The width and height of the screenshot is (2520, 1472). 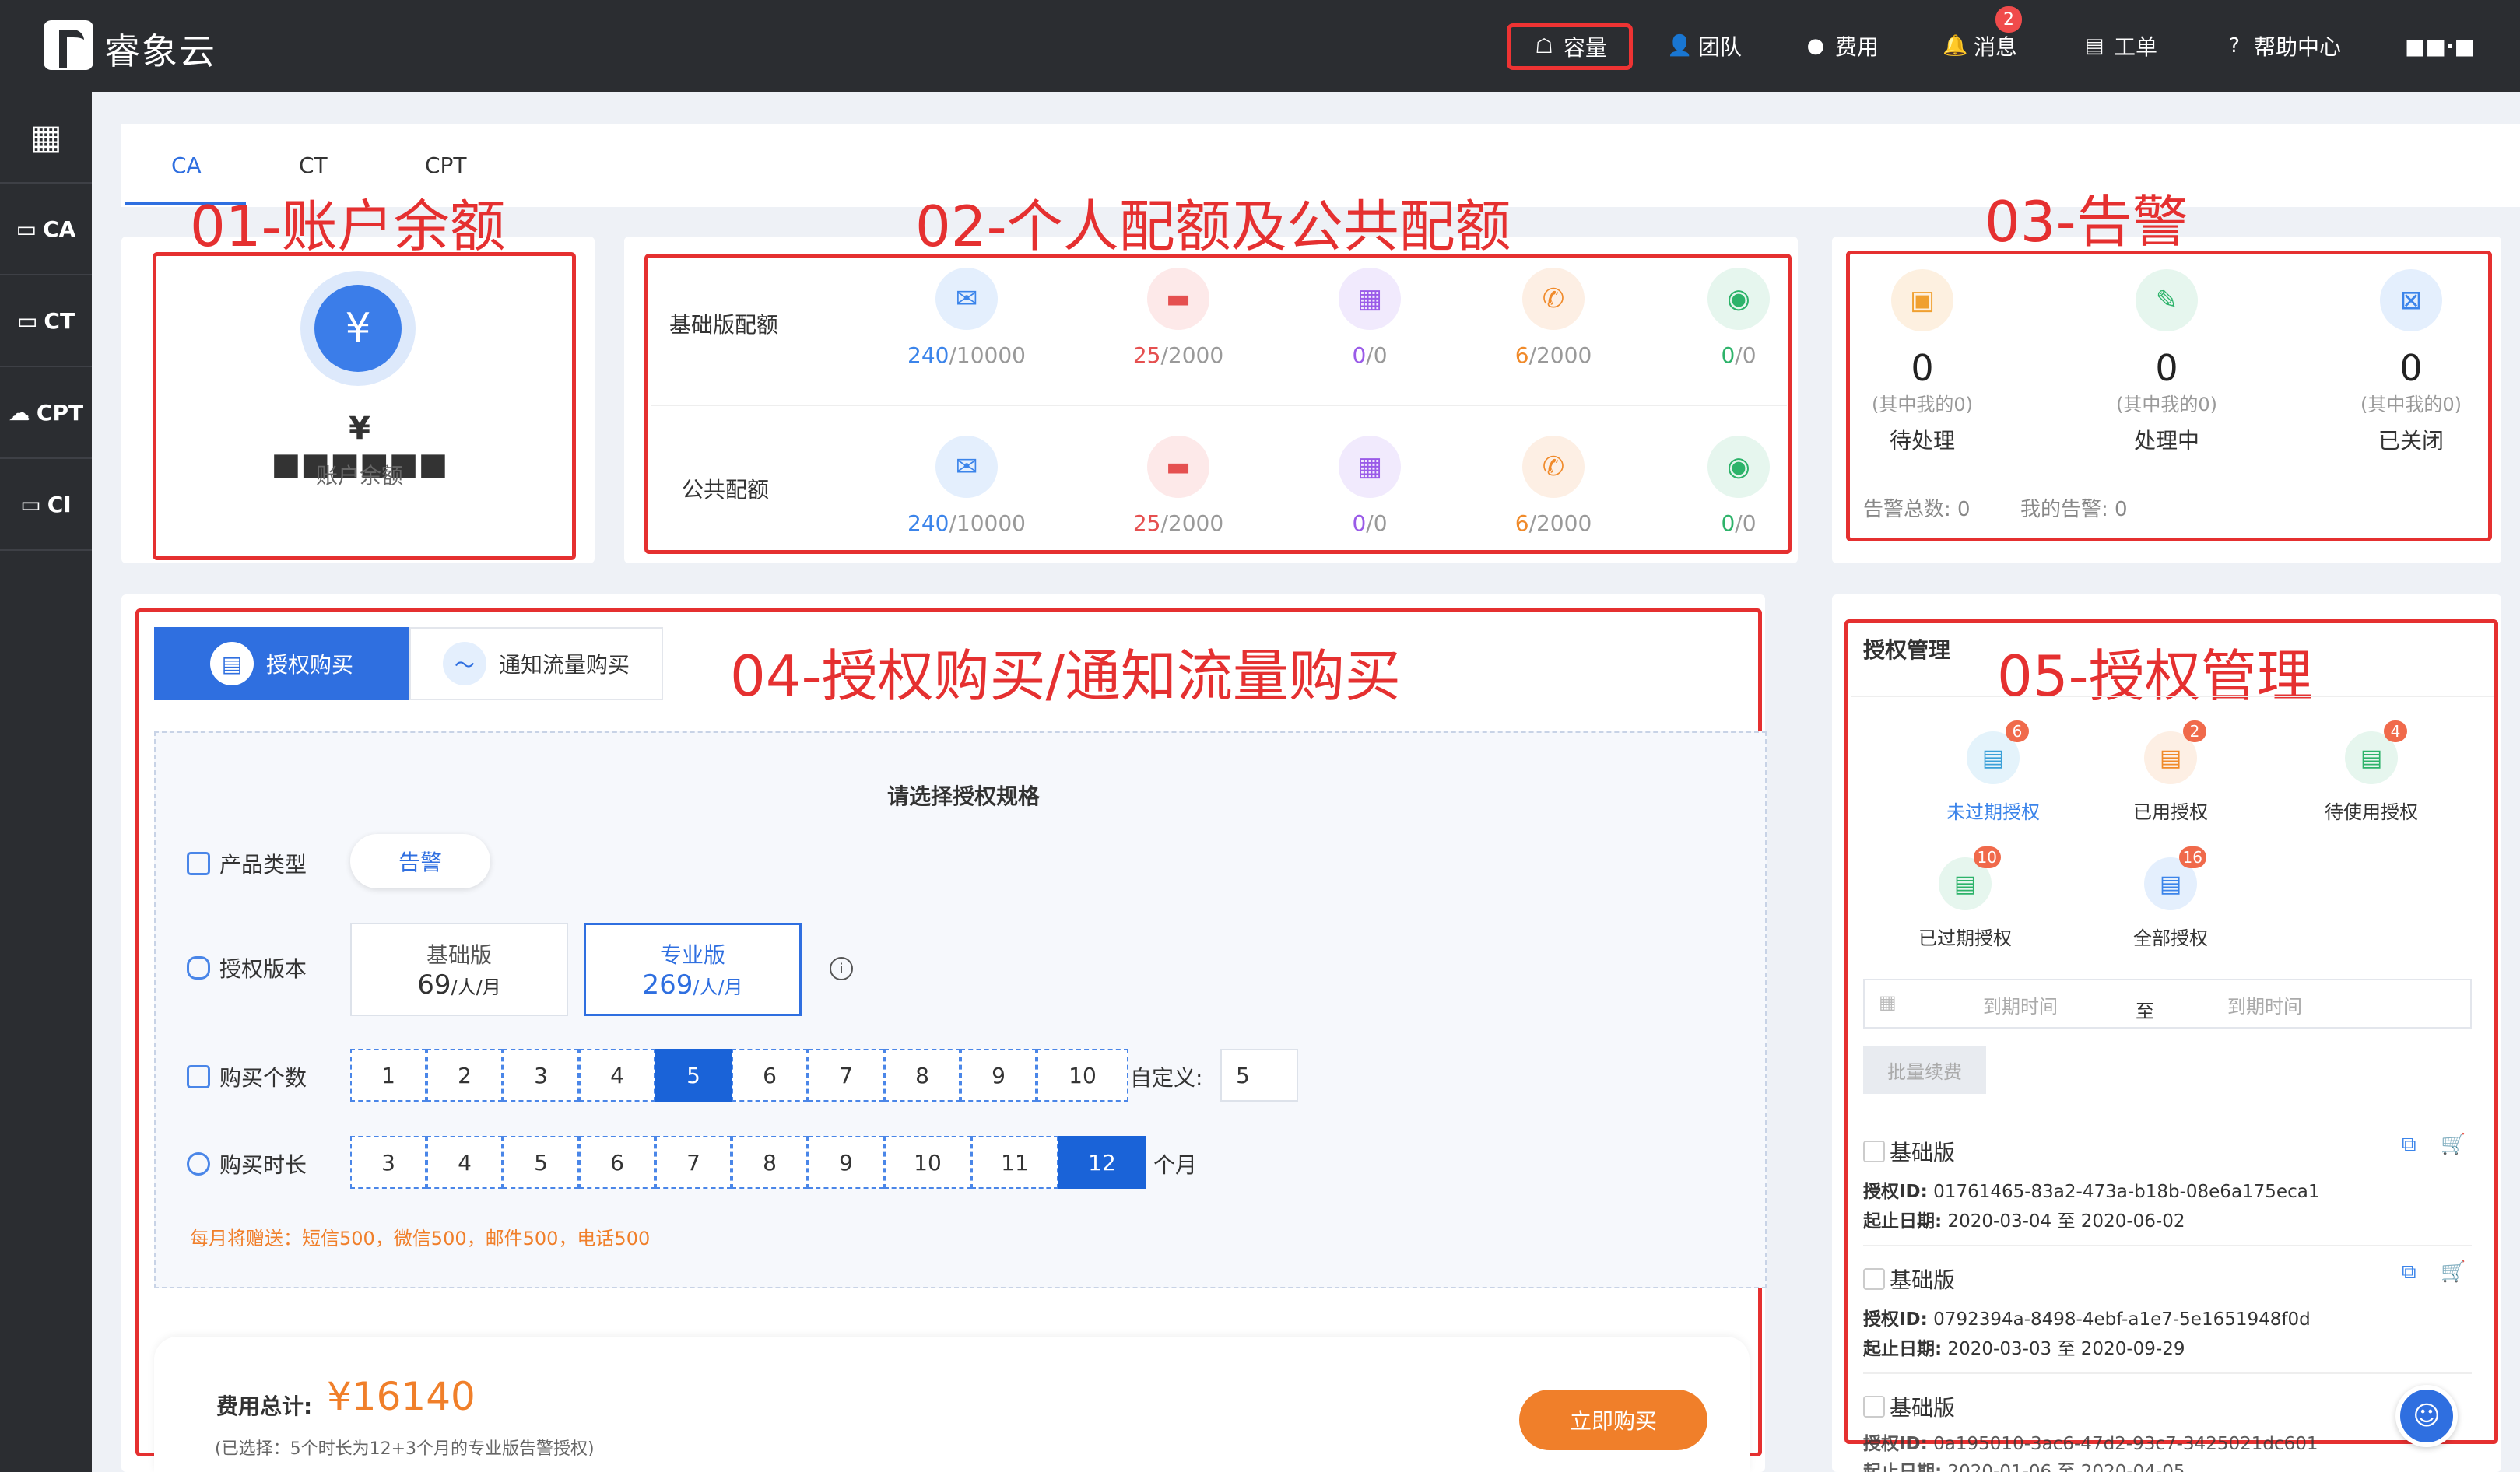 I want to click on bell-icon: 🔔, so click(x=1956, y=46).